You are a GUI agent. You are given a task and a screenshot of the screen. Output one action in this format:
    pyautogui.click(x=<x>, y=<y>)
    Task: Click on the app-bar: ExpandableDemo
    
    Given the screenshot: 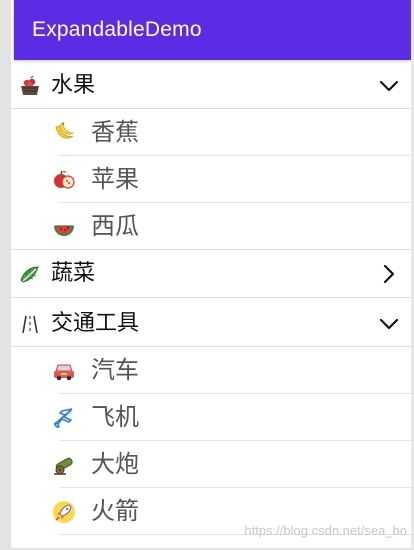 What is the action you would take?
    pyautogui.click(x=212, y=30)
    